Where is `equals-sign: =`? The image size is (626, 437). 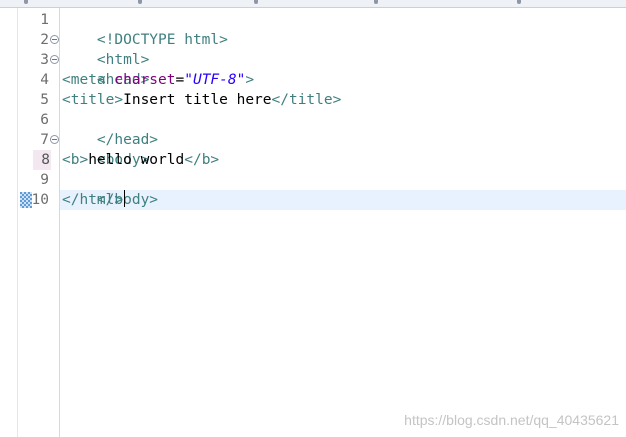
equals-sign: = is located at coordinates (180, 80).